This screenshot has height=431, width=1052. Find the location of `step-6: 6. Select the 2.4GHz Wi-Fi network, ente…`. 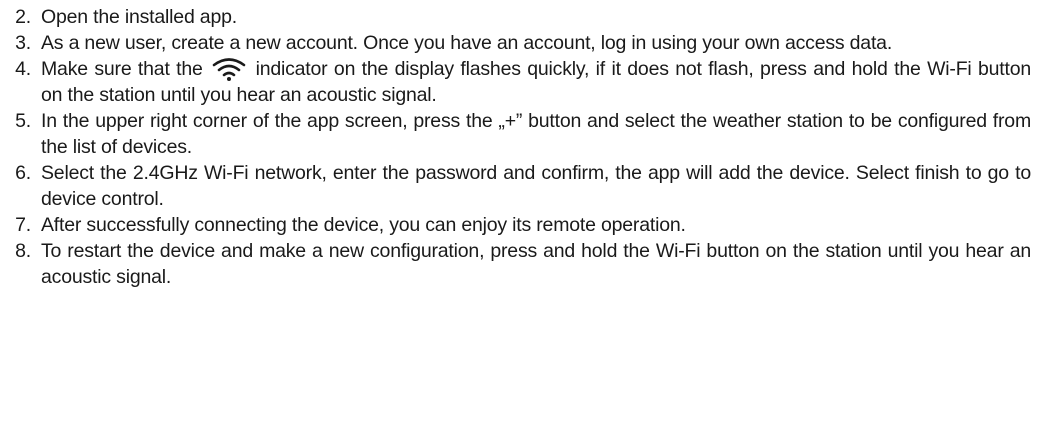

step-6: 6. Select the 2.4GHz Wi-Fi network, ente… is located at coordinates (526, 186).